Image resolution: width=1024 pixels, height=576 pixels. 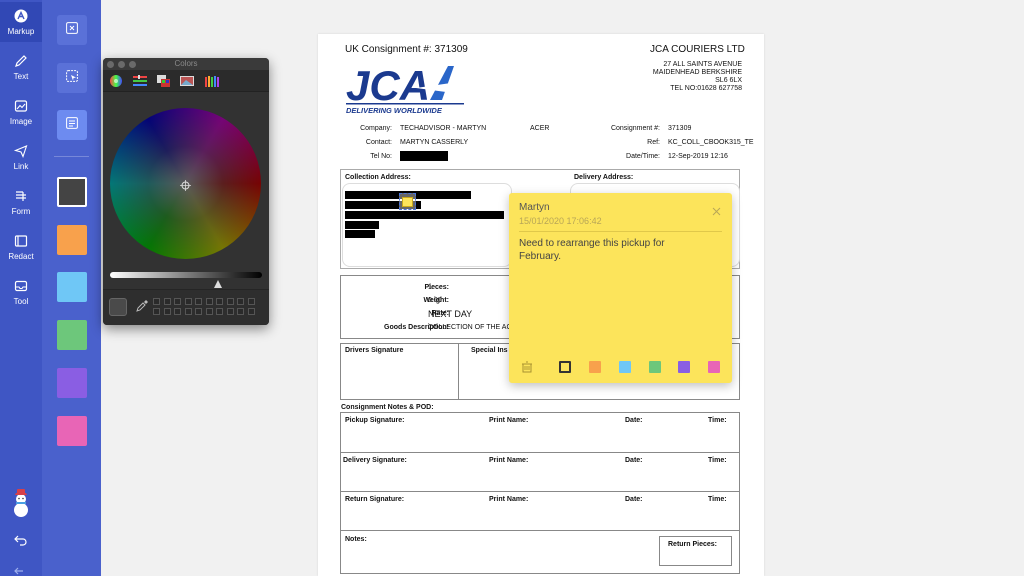 I want to click on note-author: Martyn, so click(x=534, y=207).